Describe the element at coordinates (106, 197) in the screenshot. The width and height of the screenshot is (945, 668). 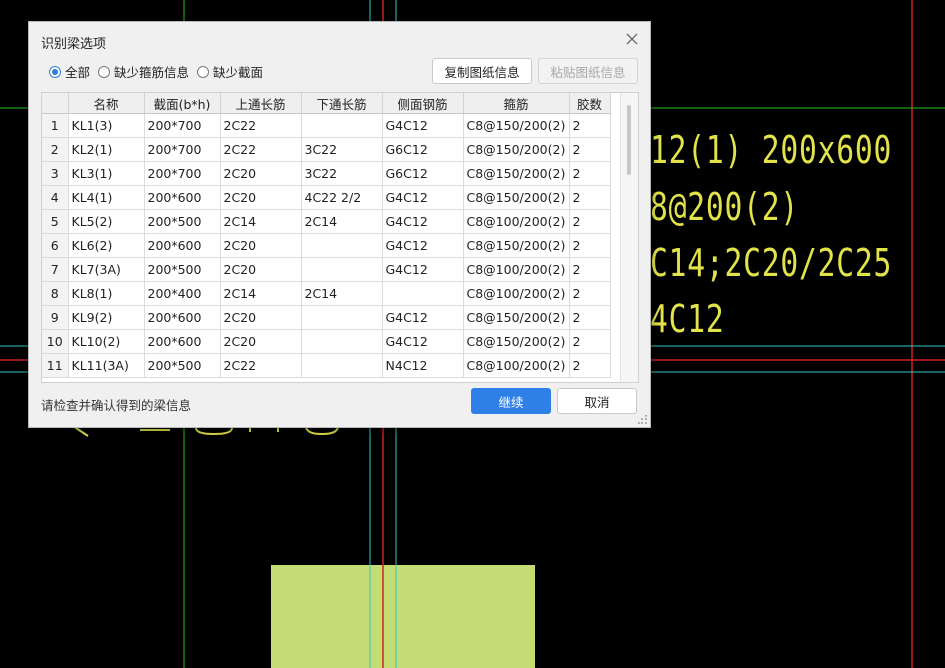
I see `cell-beam-name: KL4(1)` at that location.